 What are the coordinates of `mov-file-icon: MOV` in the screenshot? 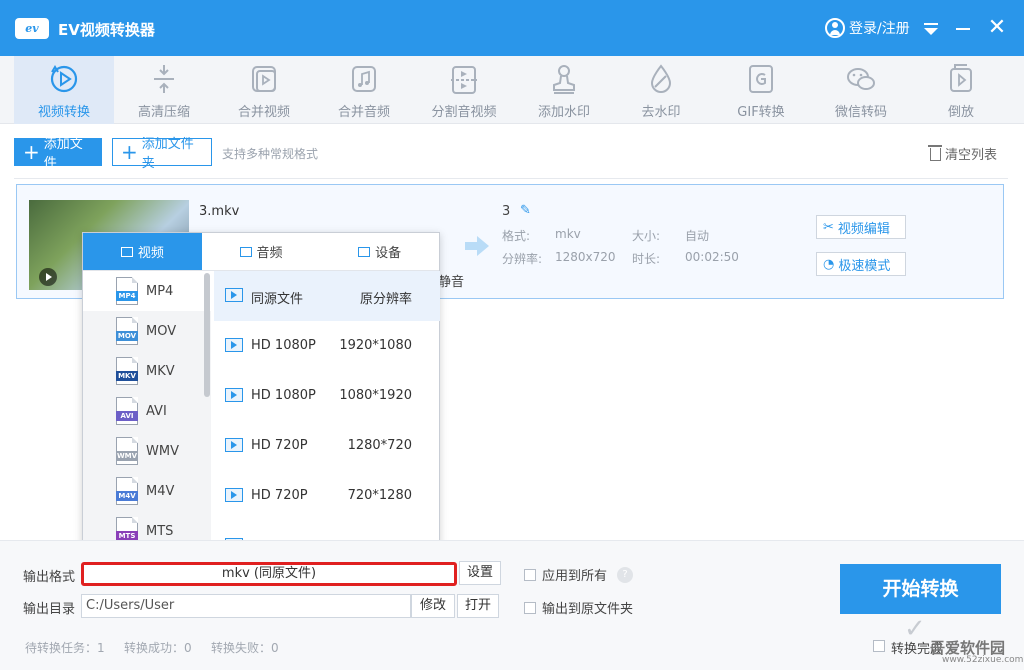 It's located at (127, 331).